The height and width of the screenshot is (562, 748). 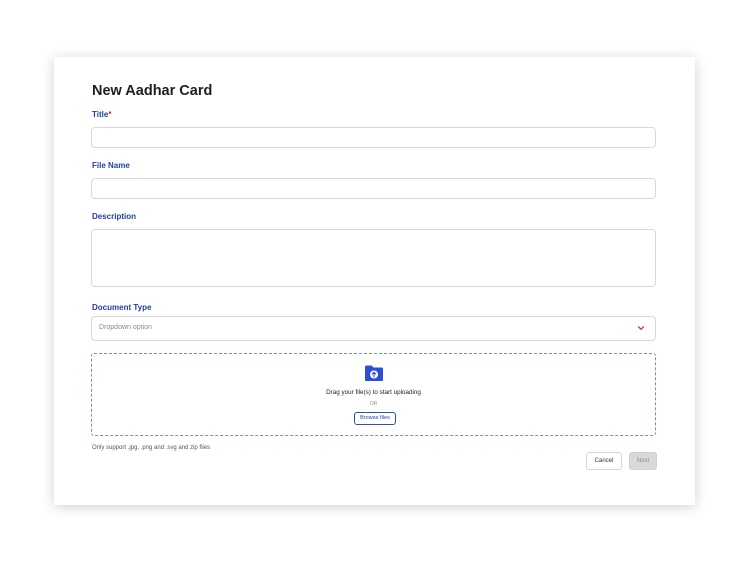 I want to click on document-type-label: Document Type, so click(x=122, y=307).